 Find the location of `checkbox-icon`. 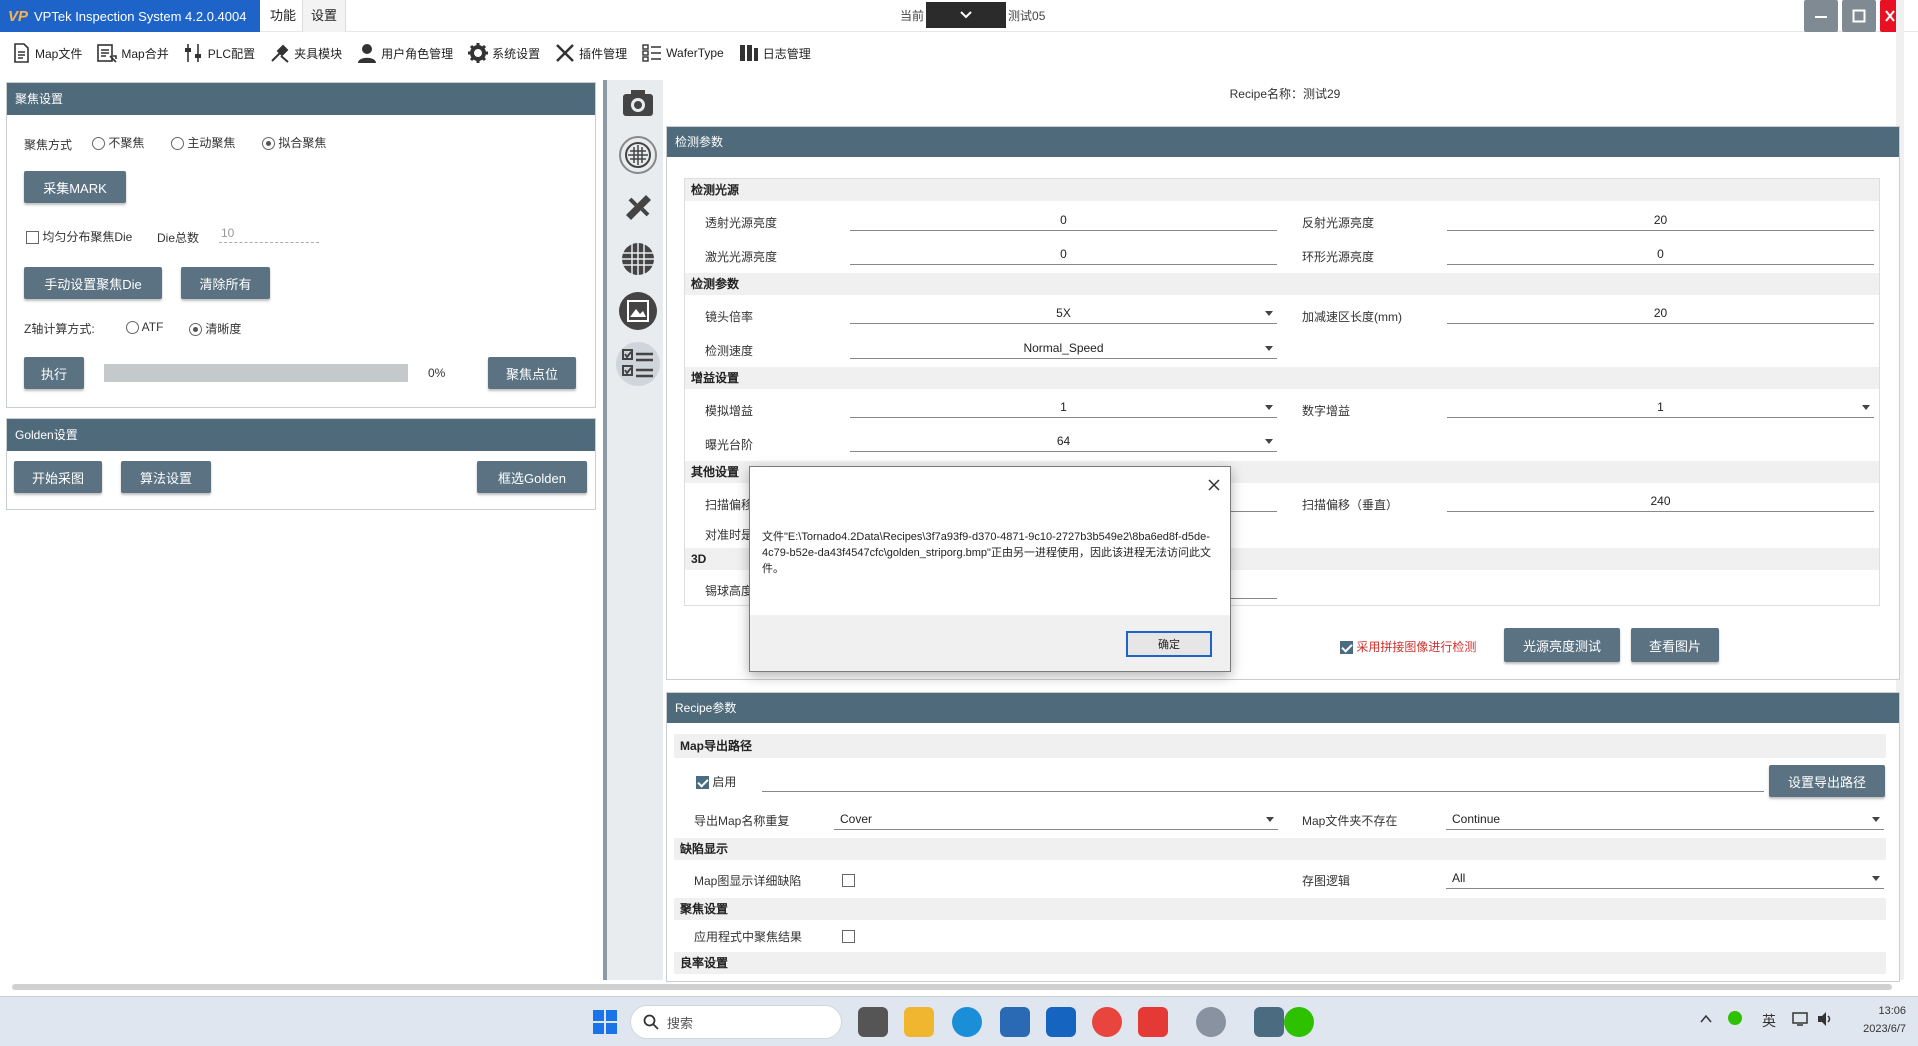

checkbox-icon is located at coordinates (848, 881).